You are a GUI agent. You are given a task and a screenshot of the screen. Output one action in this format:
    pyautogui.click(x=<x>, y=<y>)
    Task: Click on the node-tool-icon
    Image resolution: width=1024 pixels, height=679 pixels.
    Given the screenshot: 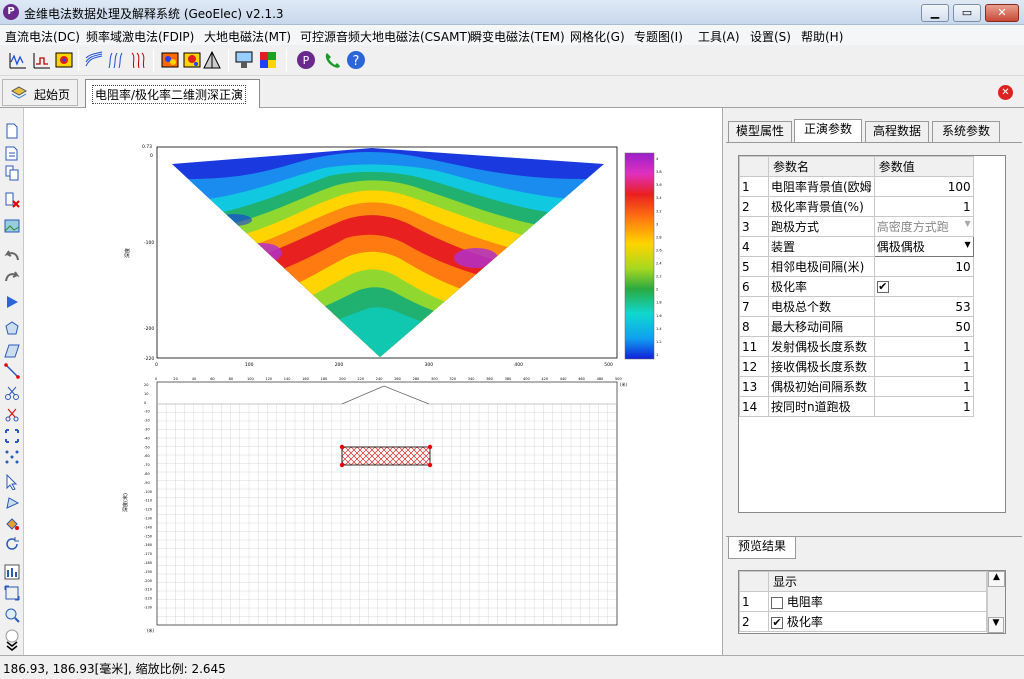 What is the action you would take?
    pyautogui.click(x=12, y=436)
    